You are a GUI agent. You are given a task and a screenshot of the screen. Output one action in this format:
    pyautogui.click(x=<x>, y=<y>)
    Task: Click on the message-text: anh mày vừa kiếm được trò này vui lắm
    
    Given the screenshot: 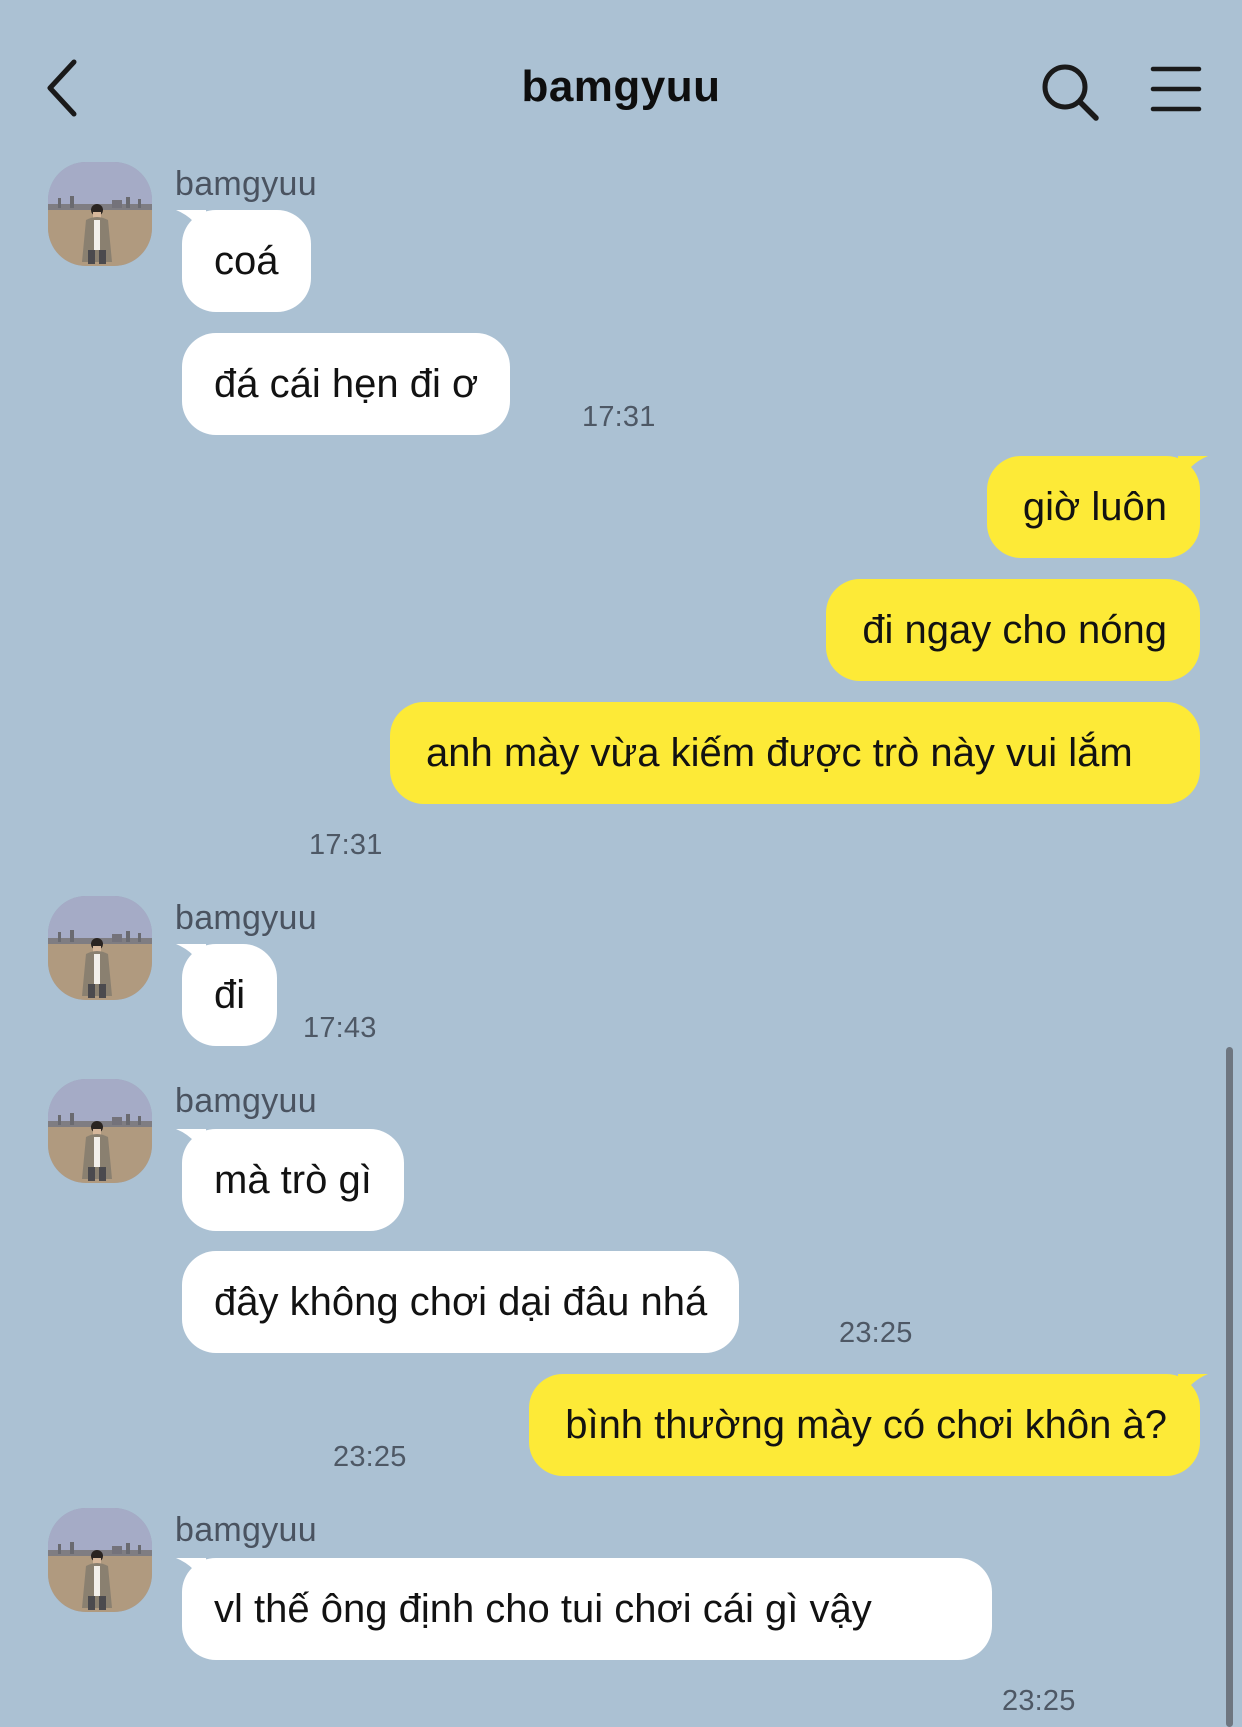 What is the action you would take?
    pyautogui.click(x=779, y=753)
    